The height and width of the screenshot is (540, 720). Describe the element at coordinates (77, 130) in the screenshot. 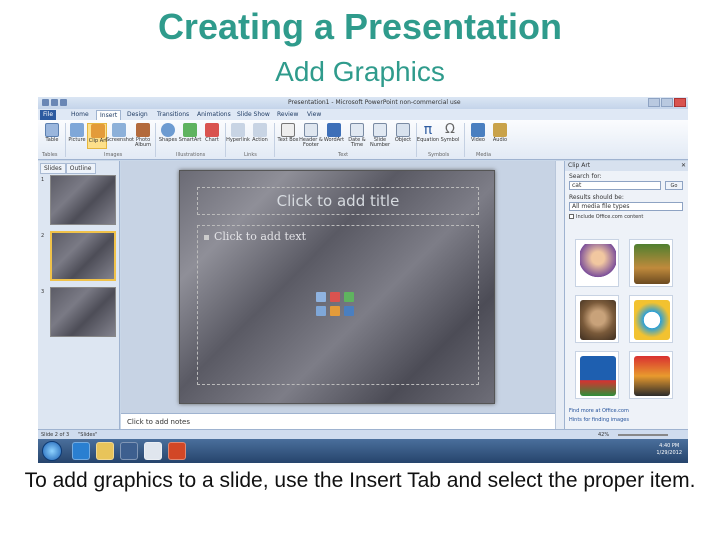

I see `picture-icon` at that location.